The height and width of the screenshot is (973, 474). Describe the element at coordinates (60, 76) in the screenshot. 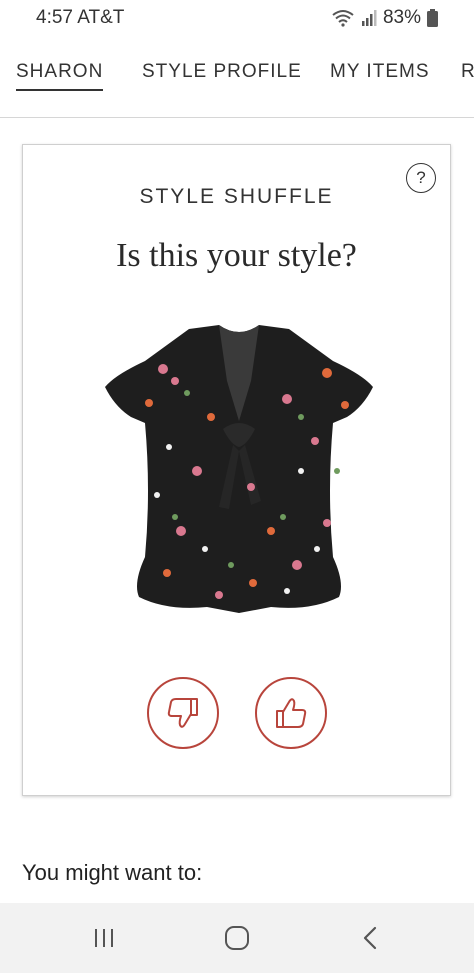

I see `tab-sharon: SHARON` at that location.